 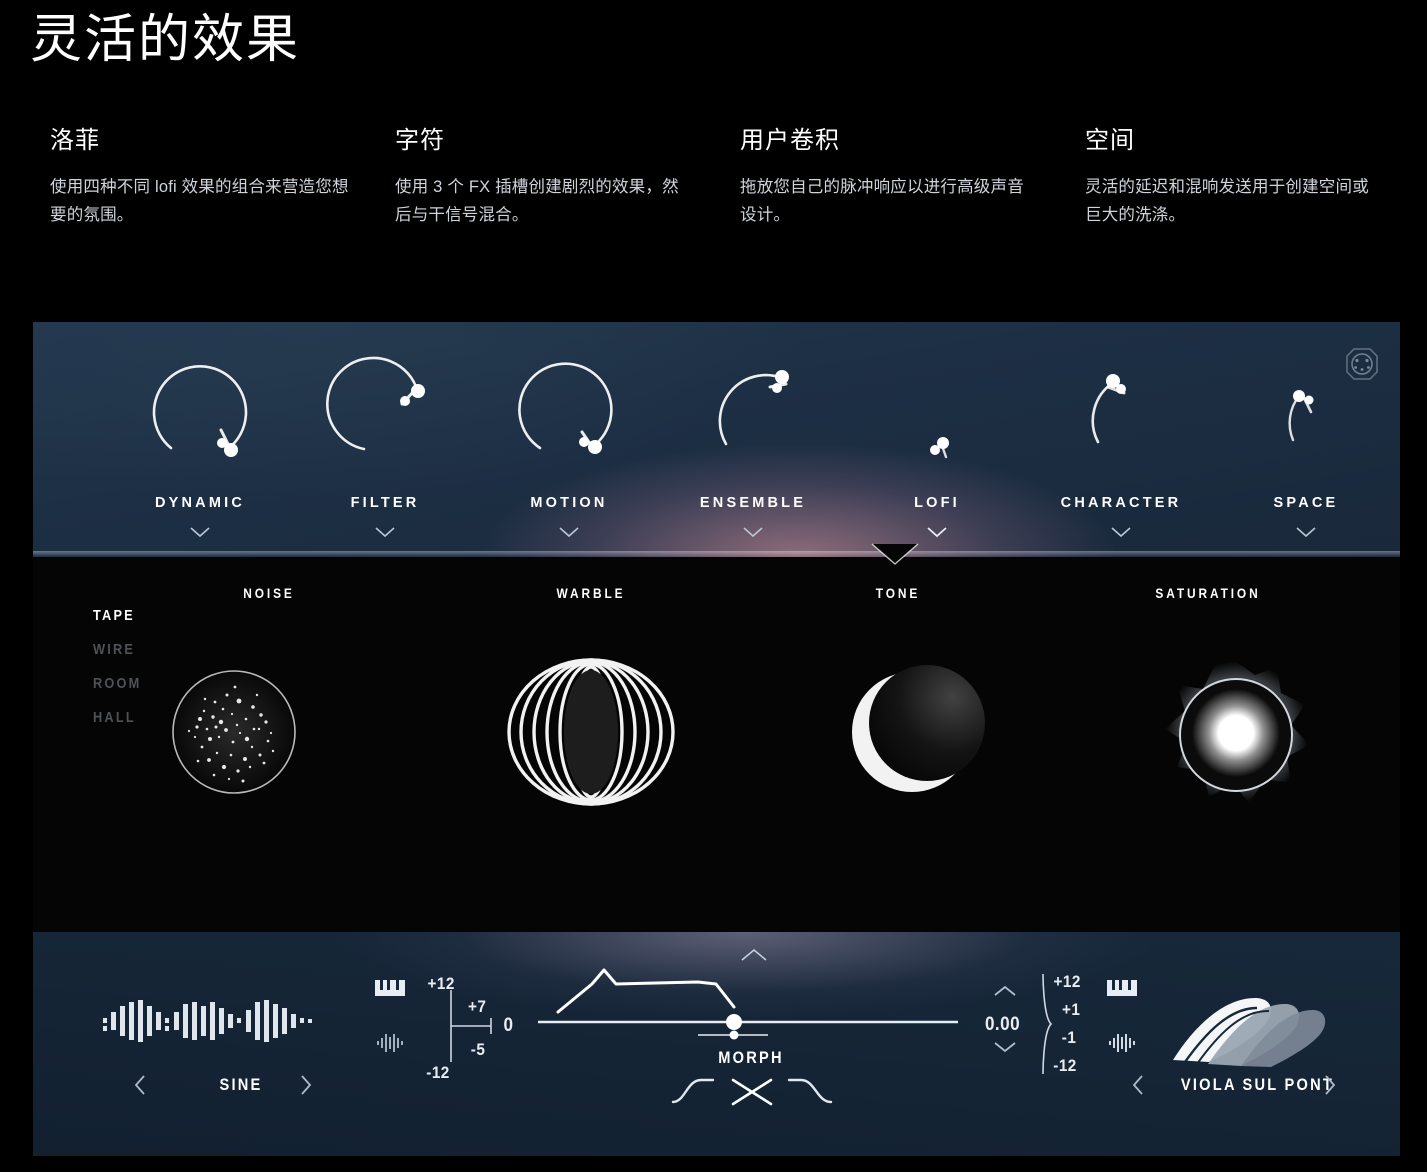 I want to click on lfo-range-bottom: -12, so click(x=438, y=1072).